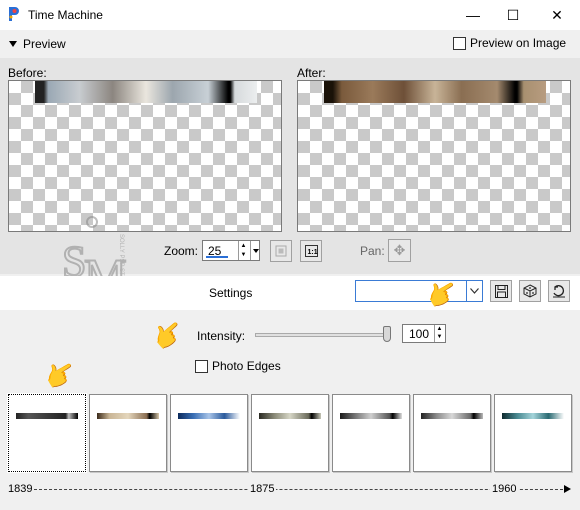  What do you see at coordinates (231, 293) in the screenshot?
I see `settings-label: Settings` at bounding box center [231, 293].